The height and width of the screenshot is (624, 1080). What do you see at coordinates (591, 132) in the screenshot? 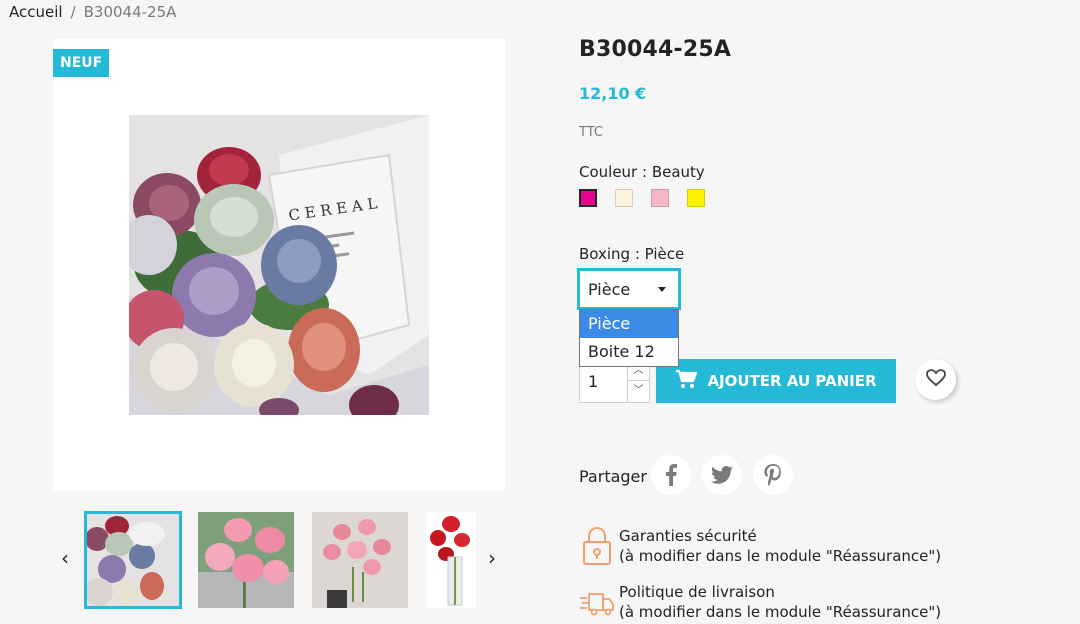
I see `tax-label: TTC` at bounding box center [591, 132].